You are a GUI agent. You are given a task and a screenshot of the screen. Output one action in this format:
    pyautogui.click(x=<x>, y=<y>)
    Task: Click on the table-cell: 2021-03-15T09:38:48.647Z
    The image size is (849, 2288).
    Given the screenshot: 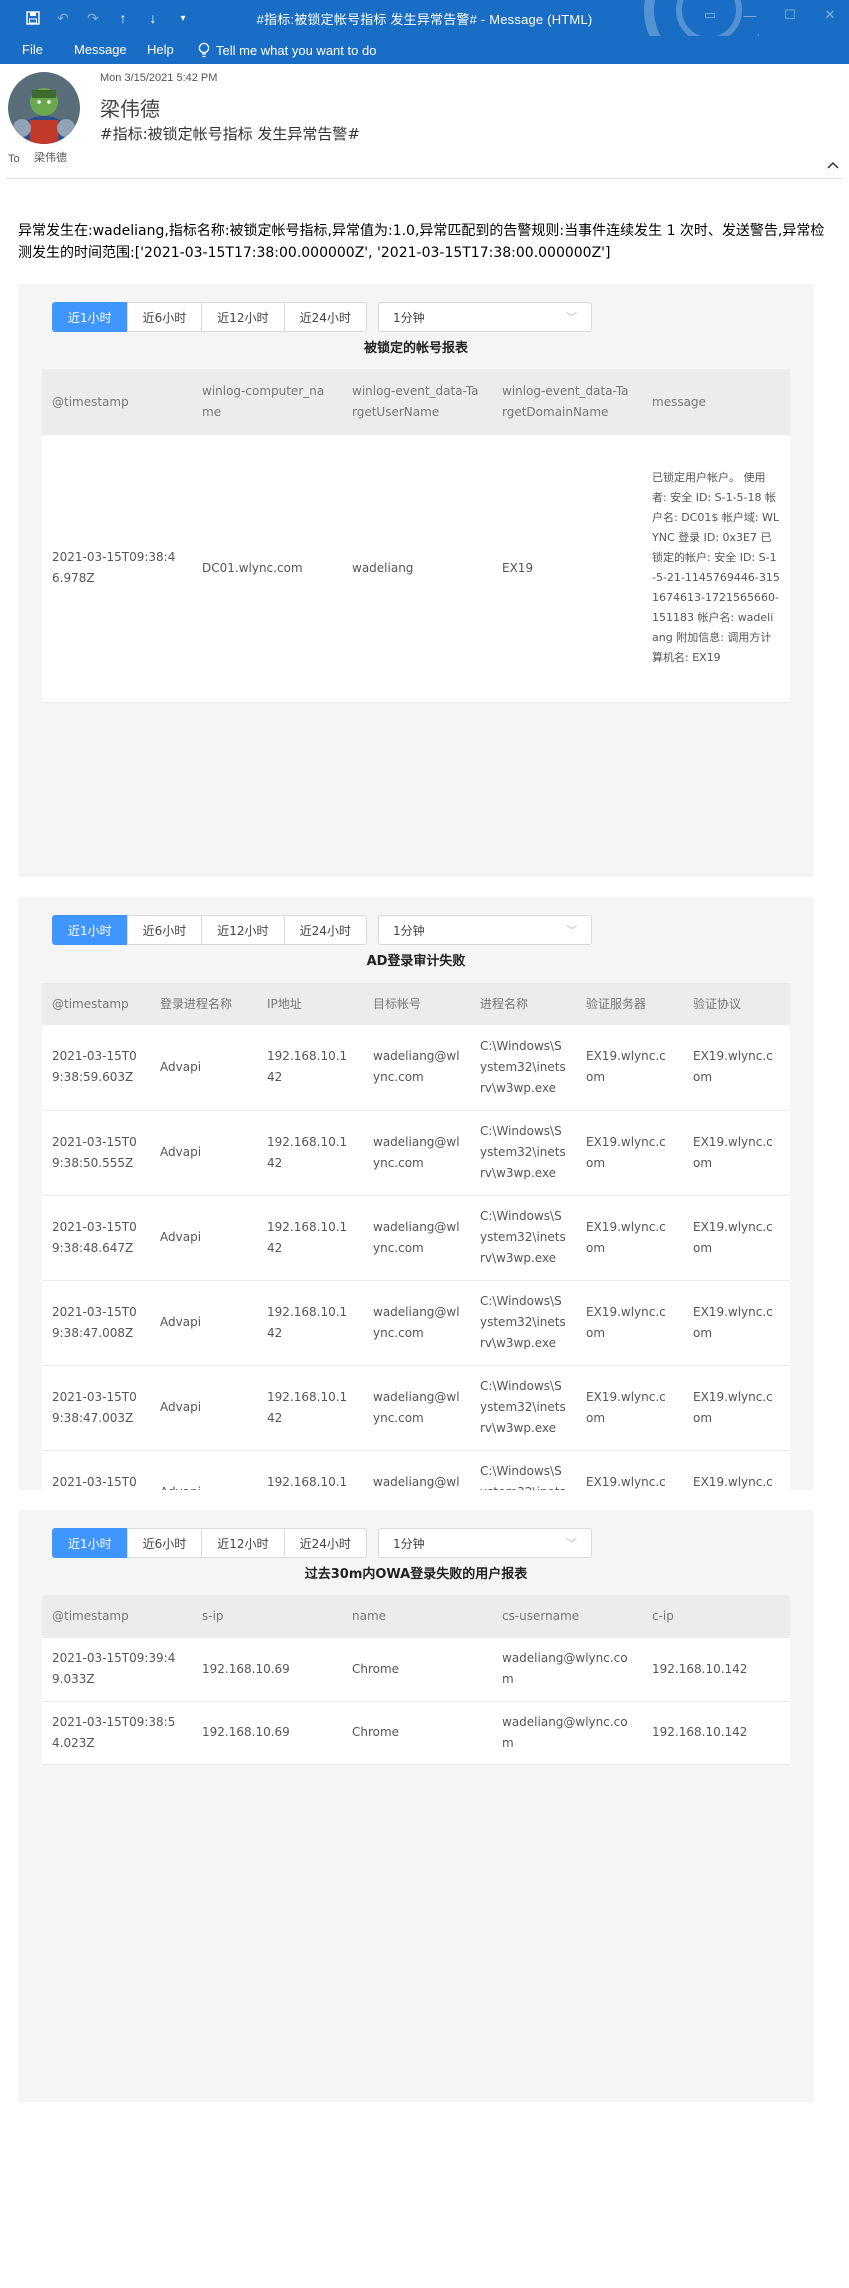 What is the action you would take?
    pyautogui.click(x=96, y=1238)
    